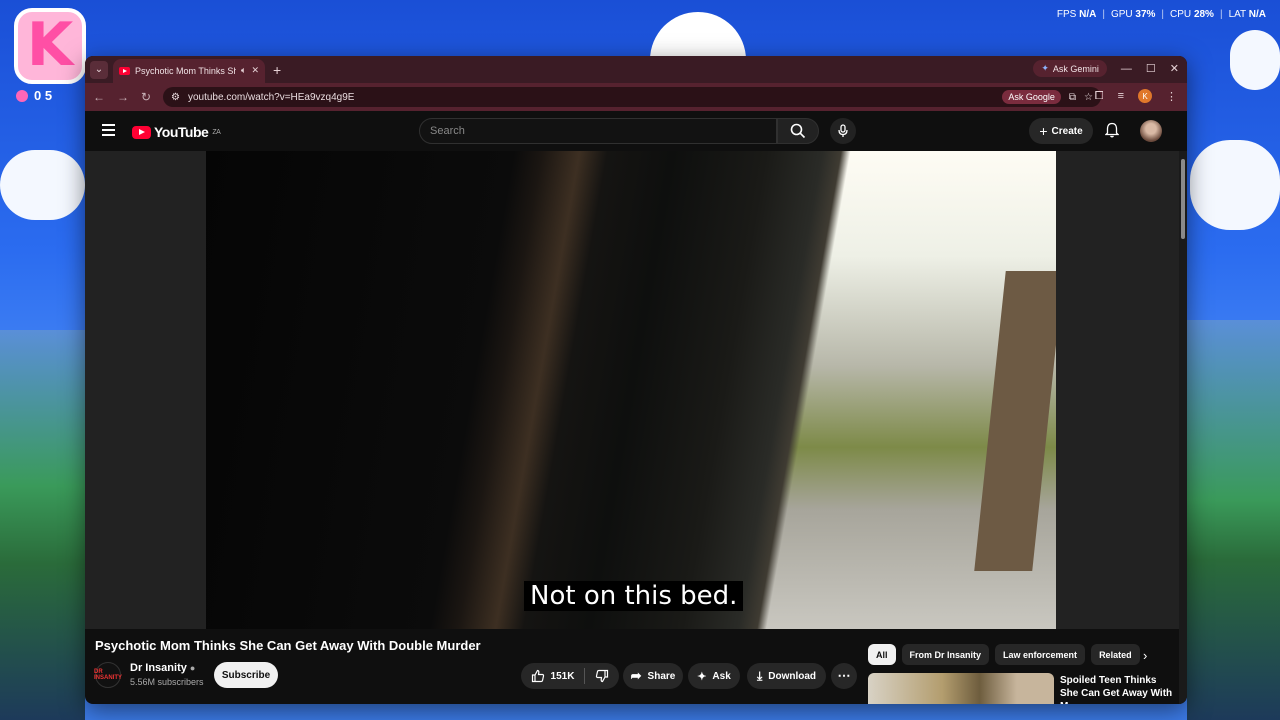 The width and height of the screenshot is (1280, 720). What do you see at coordinates (1115, 654) in the screenshot?
I see `chip-related: Related` at bounding box center [1115, 654].